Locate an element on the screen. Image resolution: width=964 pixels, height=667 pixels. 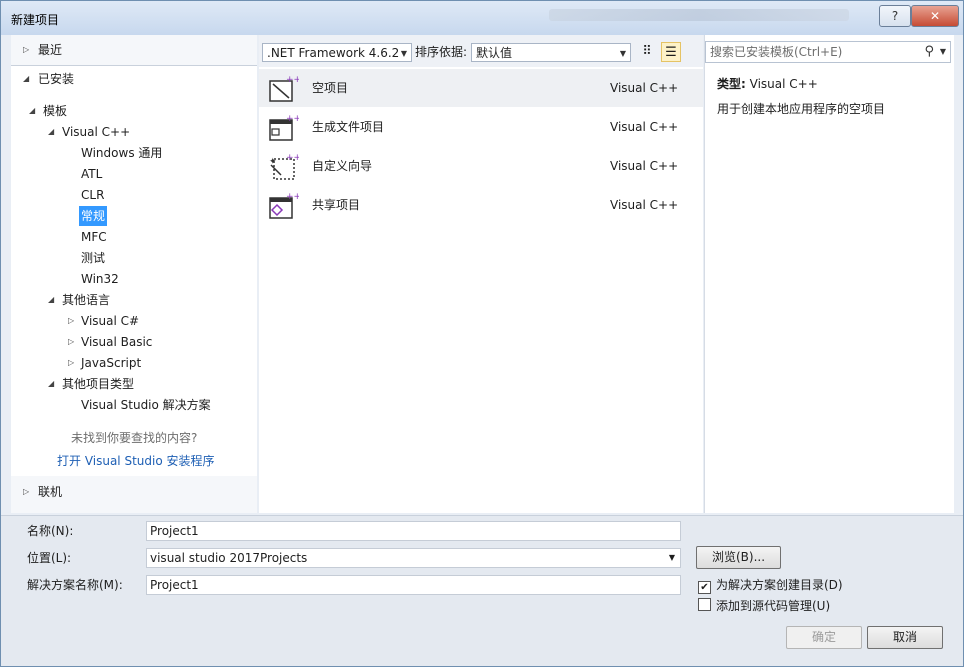
sort-select: 默认值 ▼ is located at coordinates (551, 52).